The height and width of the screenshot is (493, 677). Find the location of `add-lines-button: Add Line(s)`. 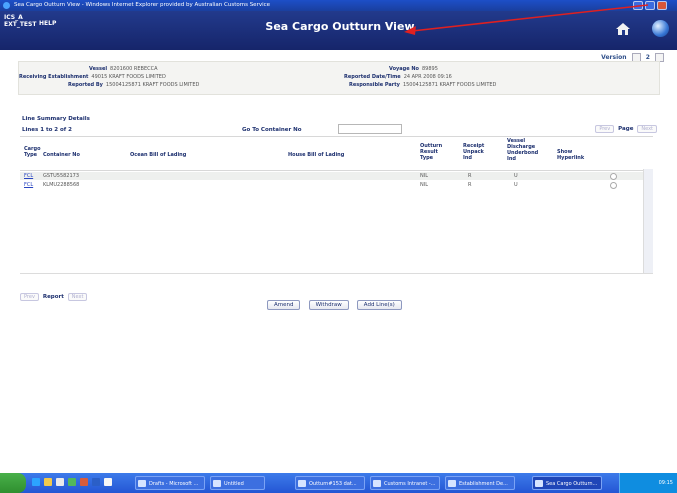

add-lines-button: Add Line(s) is located at coordinates (379, 305).